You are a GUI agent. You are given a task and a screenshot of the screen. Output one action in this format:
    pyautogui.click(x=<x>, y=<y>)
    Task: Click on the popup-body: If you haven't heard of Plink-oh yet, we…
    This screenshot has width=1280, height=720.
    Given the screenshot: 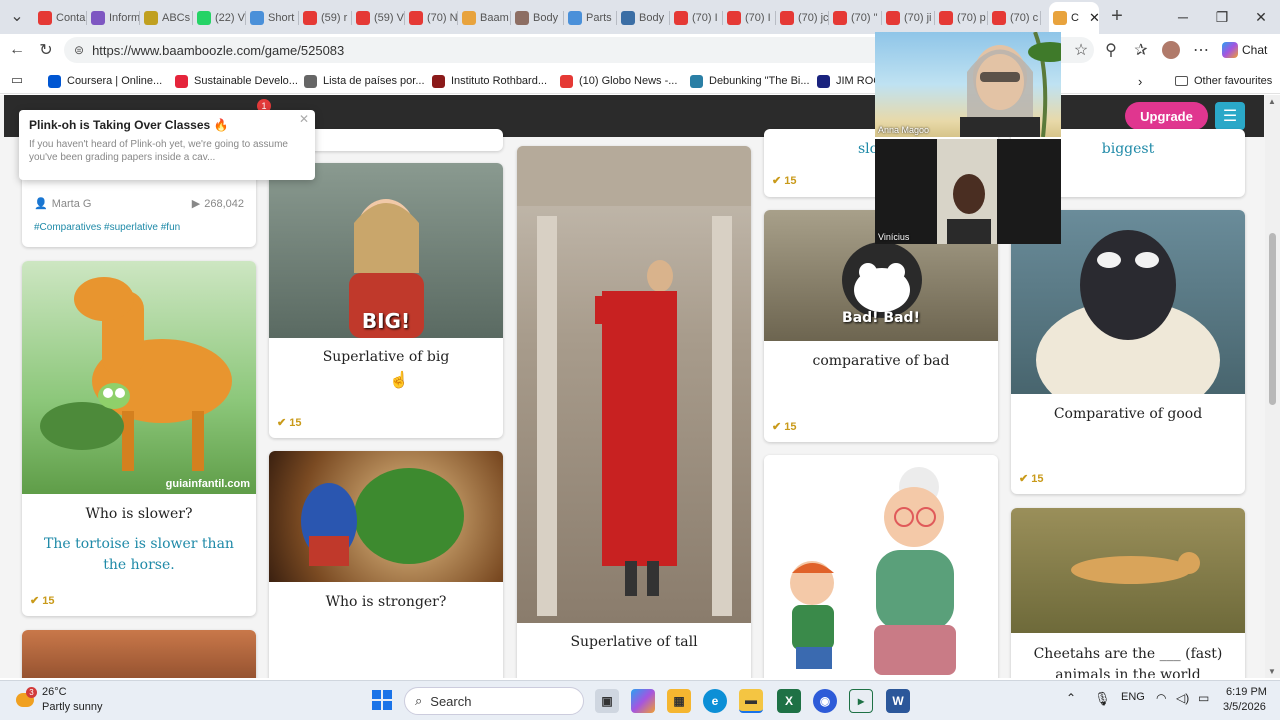 What is the action you would take?
    pyautogui.click(x=158, y=151)
    